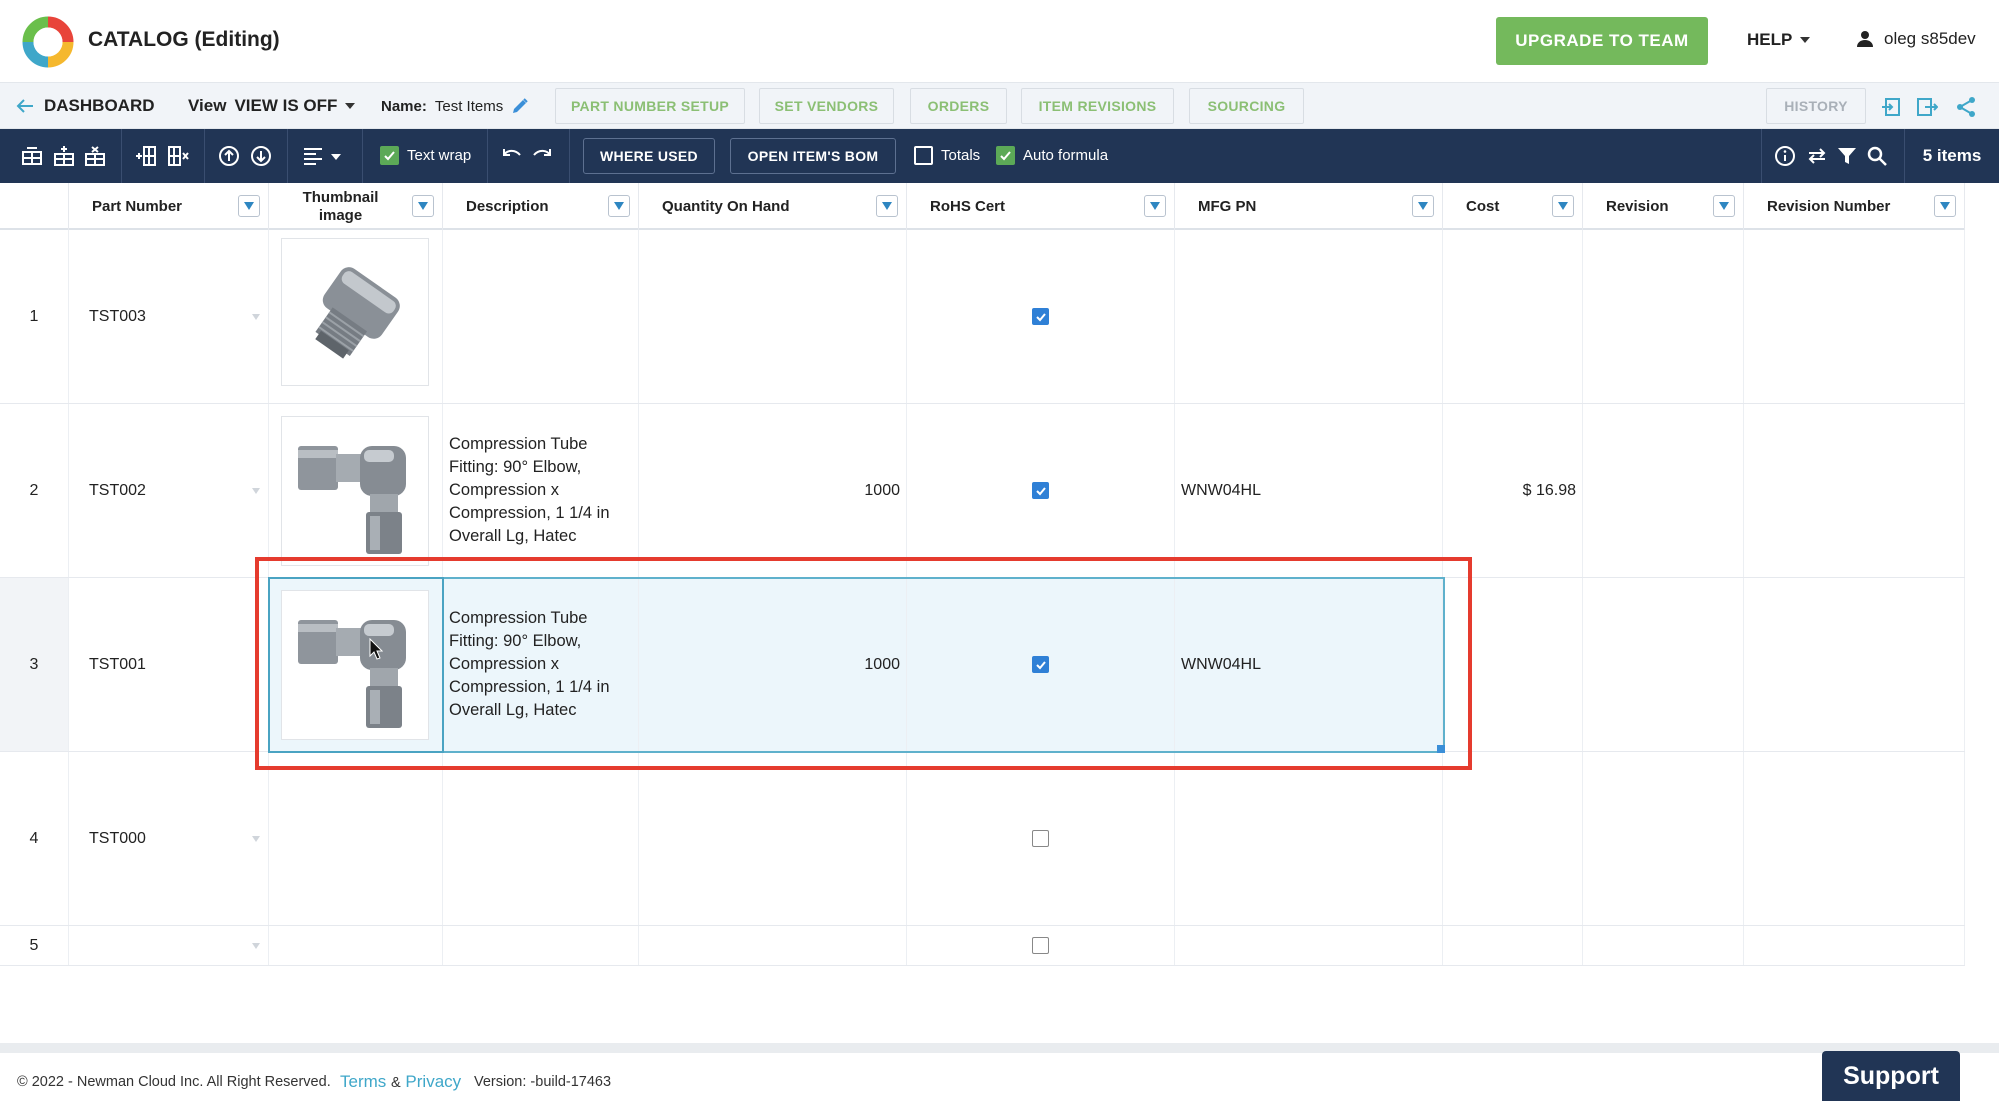  What do you see at coordinates (1916, 39) in the screenshot?
I see `user-menu: oleg s85dev` at bounding box center [1916, 39].